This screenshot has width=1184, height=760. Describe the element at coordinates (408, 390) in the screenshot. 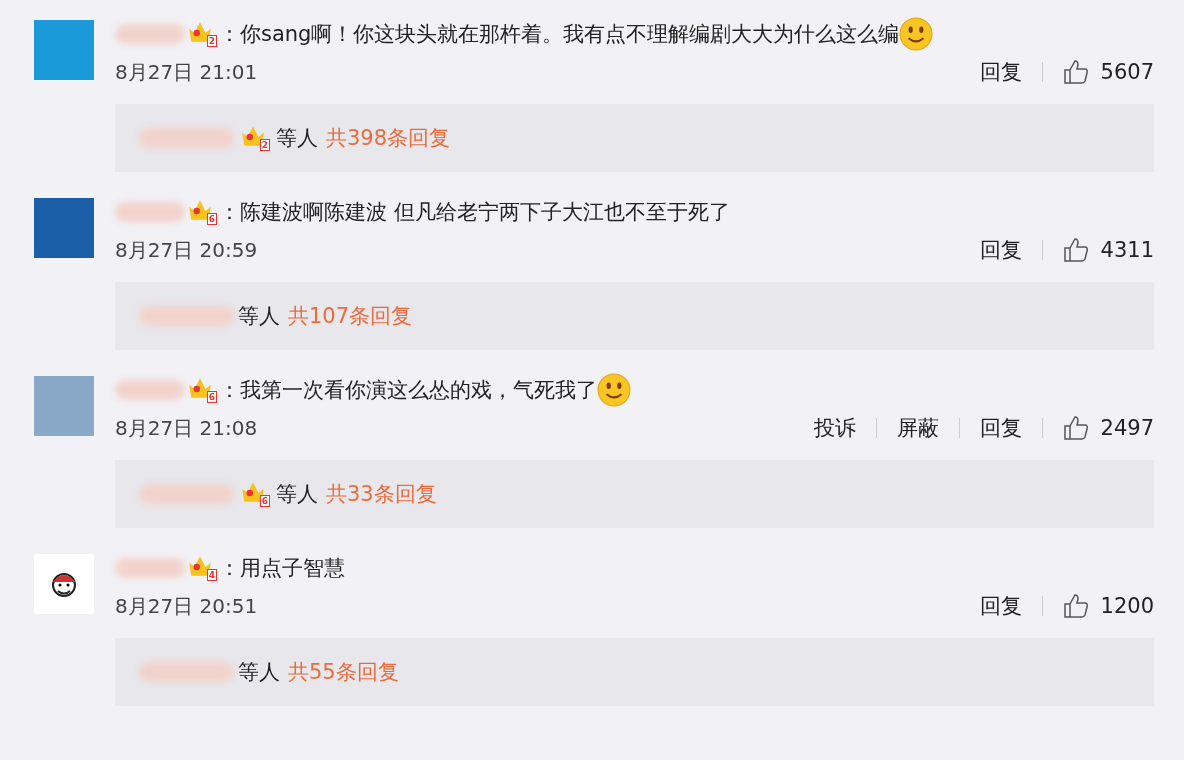

I see `comment-text: ：我第一次看你演这么怂的戏，气死我了` at that location.